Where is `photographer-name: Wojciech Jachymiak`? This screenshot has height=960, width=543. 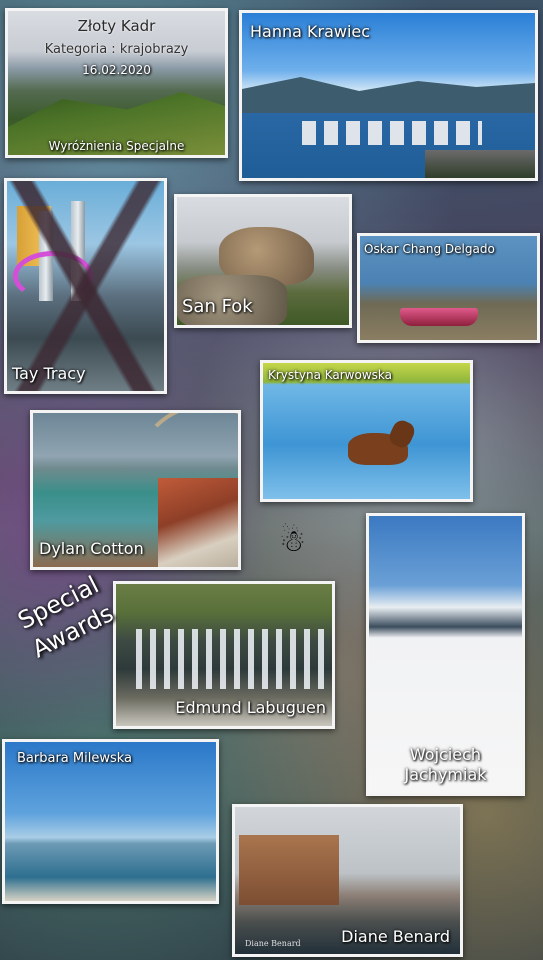 photographer-name: Wojciech Jachymiak is located at coordinates (445, 765).